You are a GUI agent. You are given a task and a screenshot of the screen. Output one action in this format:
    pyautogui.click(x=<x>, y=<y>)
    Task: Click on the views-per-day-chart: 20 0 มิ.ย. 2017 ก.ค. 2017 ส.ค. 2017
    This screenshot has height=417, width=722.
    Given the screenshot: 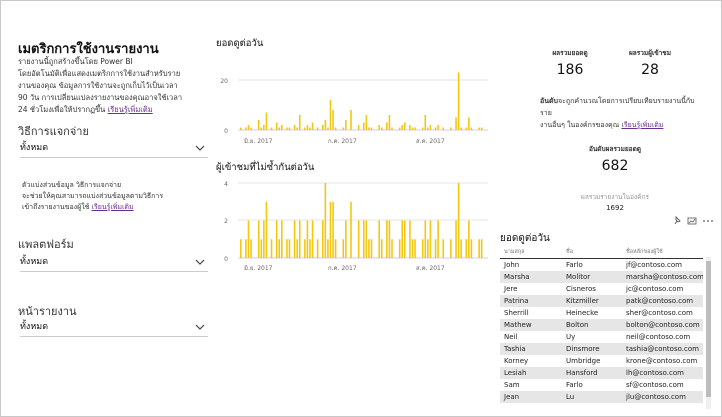 What is the action you would take?
    pyautogui.click(x=352, y=111)
    